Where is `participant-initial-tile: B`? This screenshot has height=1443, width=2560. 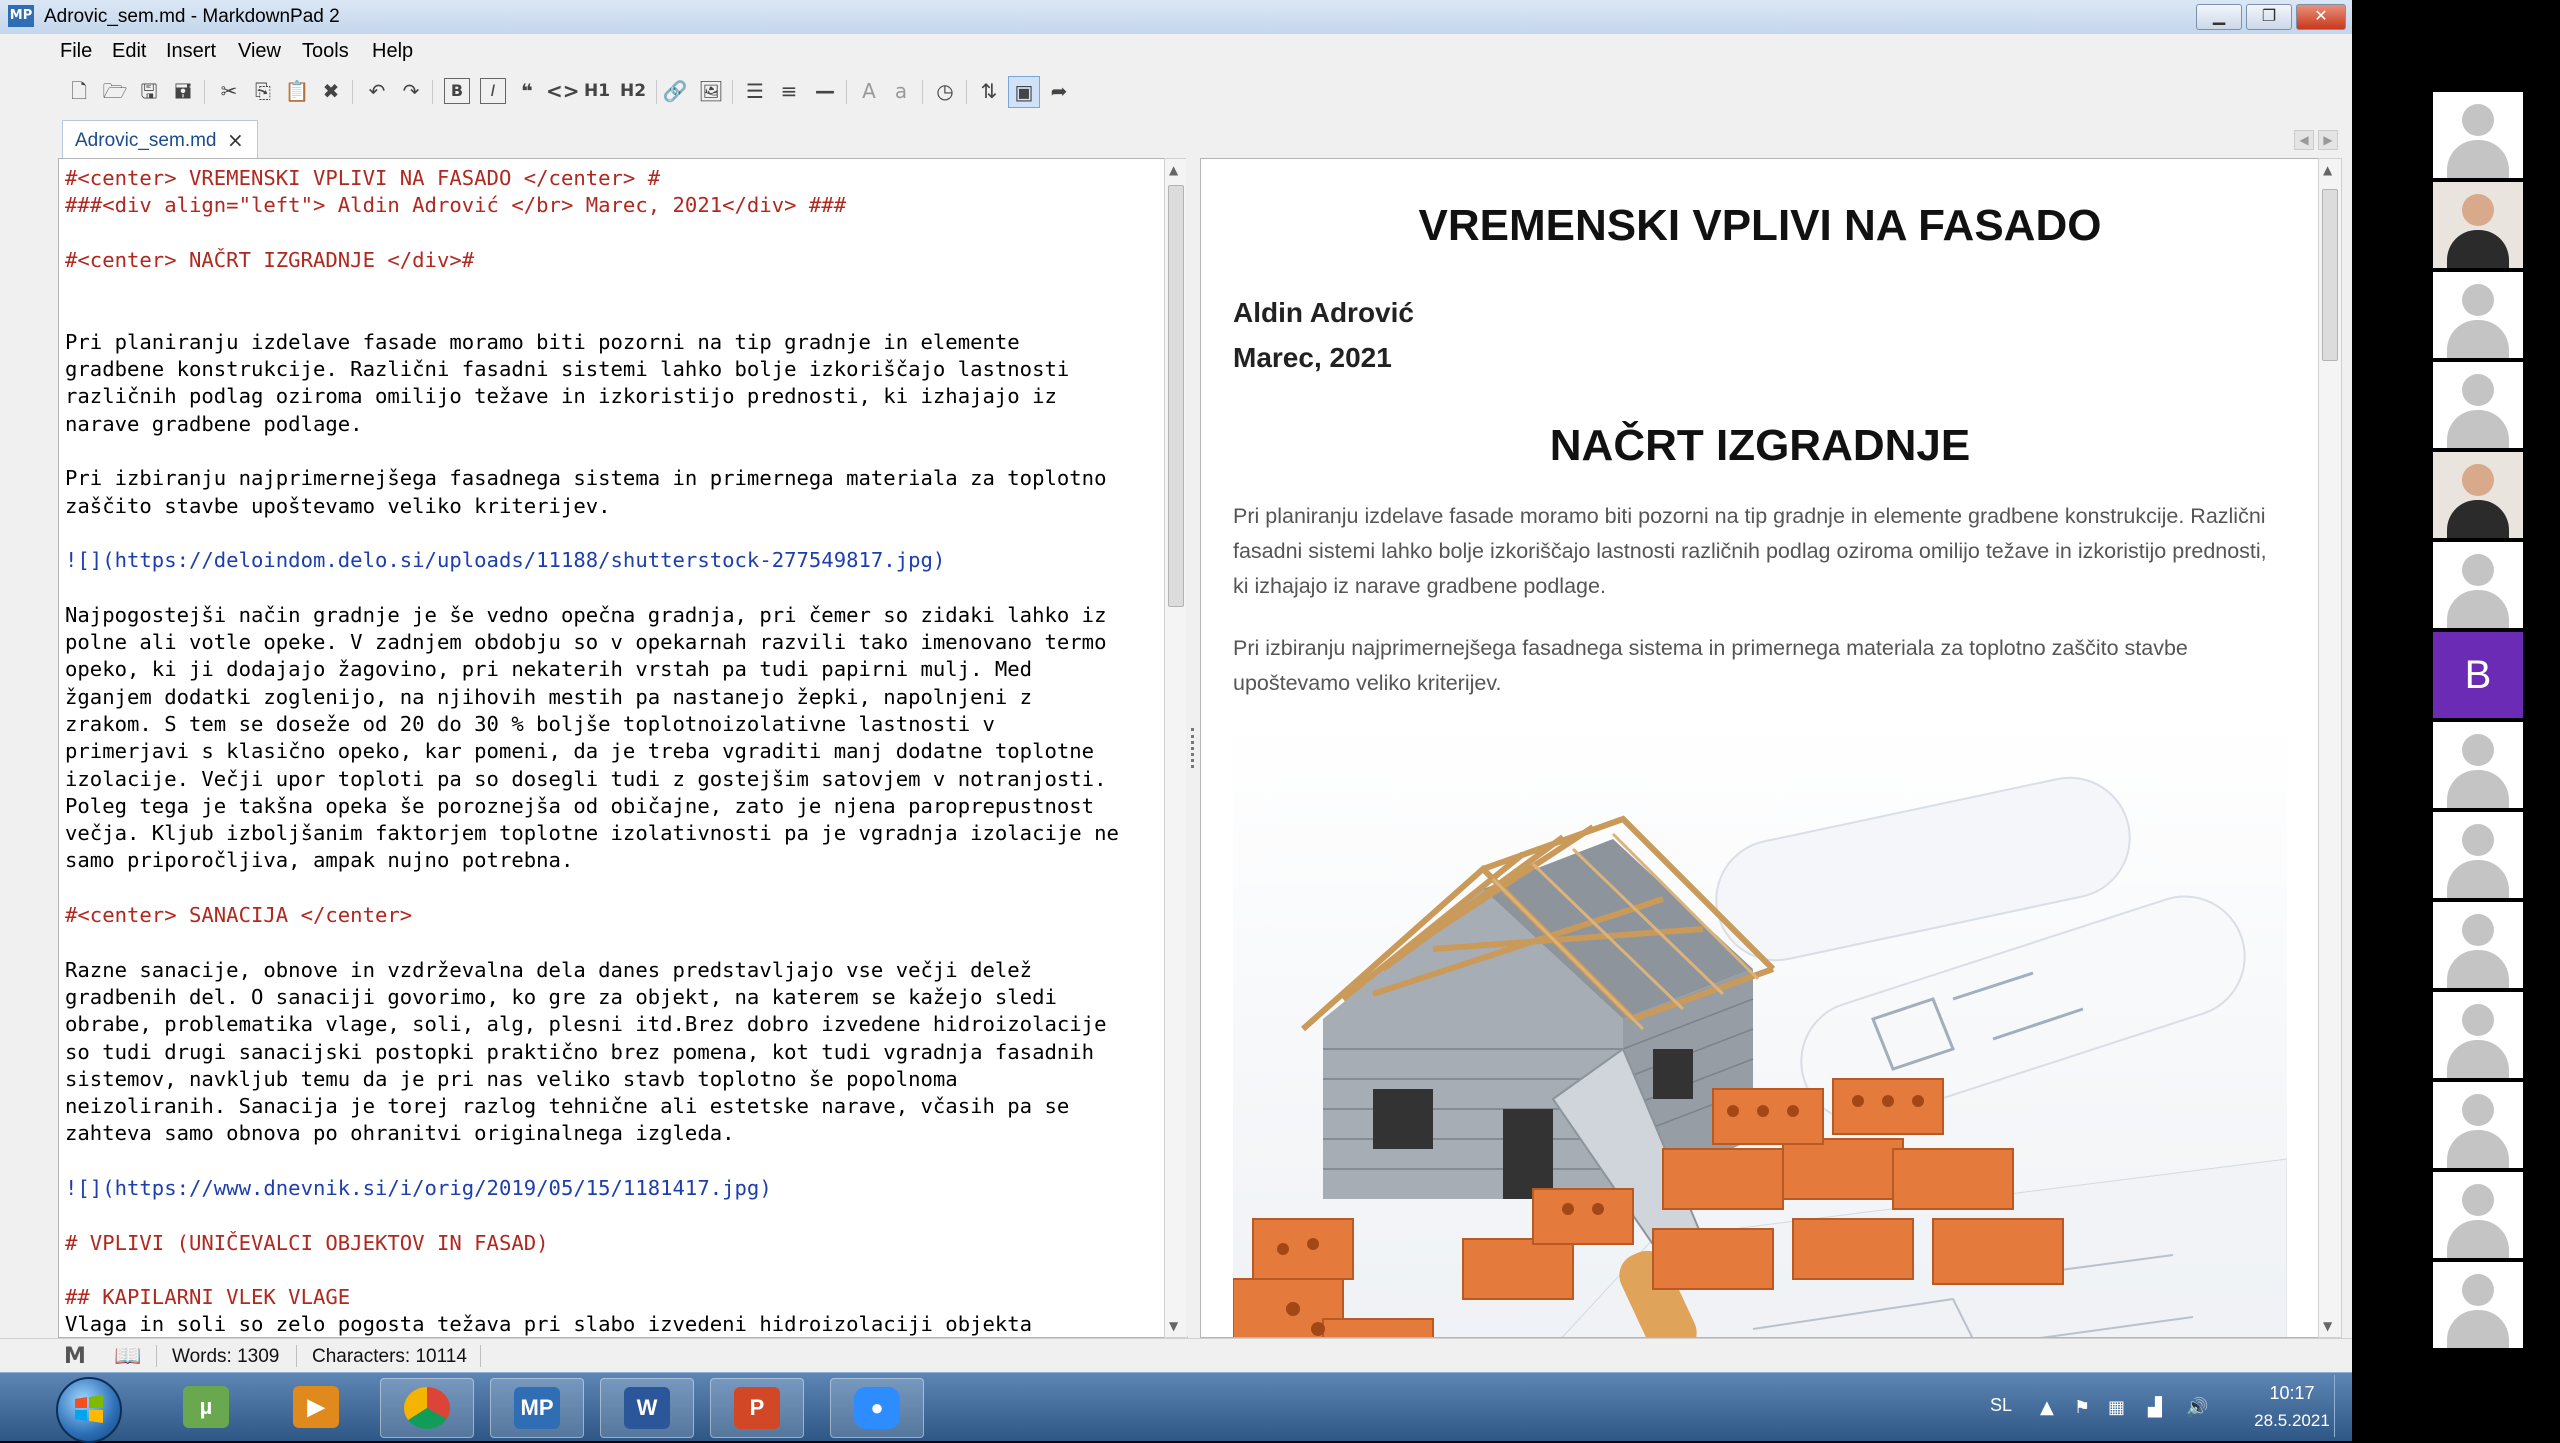 participant-initial-tile: B is located at coordinates (2478, 675).